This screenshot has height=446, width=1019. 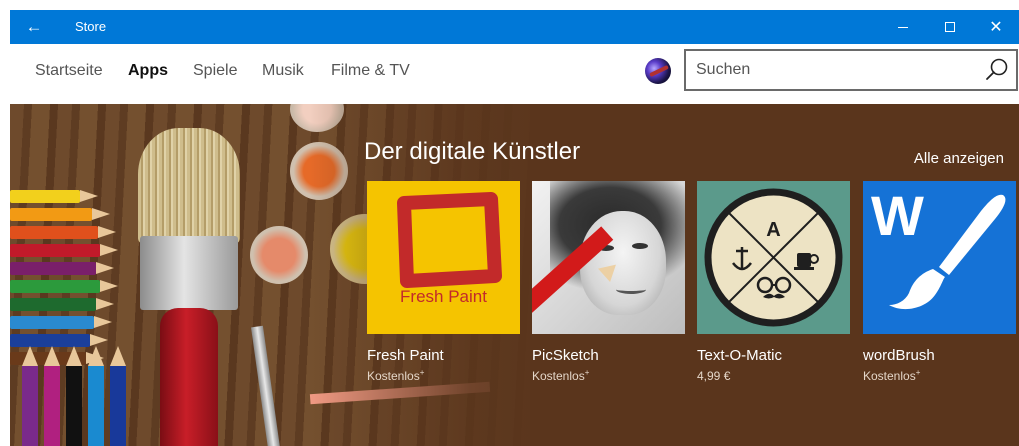 I want to click on nav-bar: Startseite Apps Spiele Musik Filme & TV, so click(x=514, y=74).